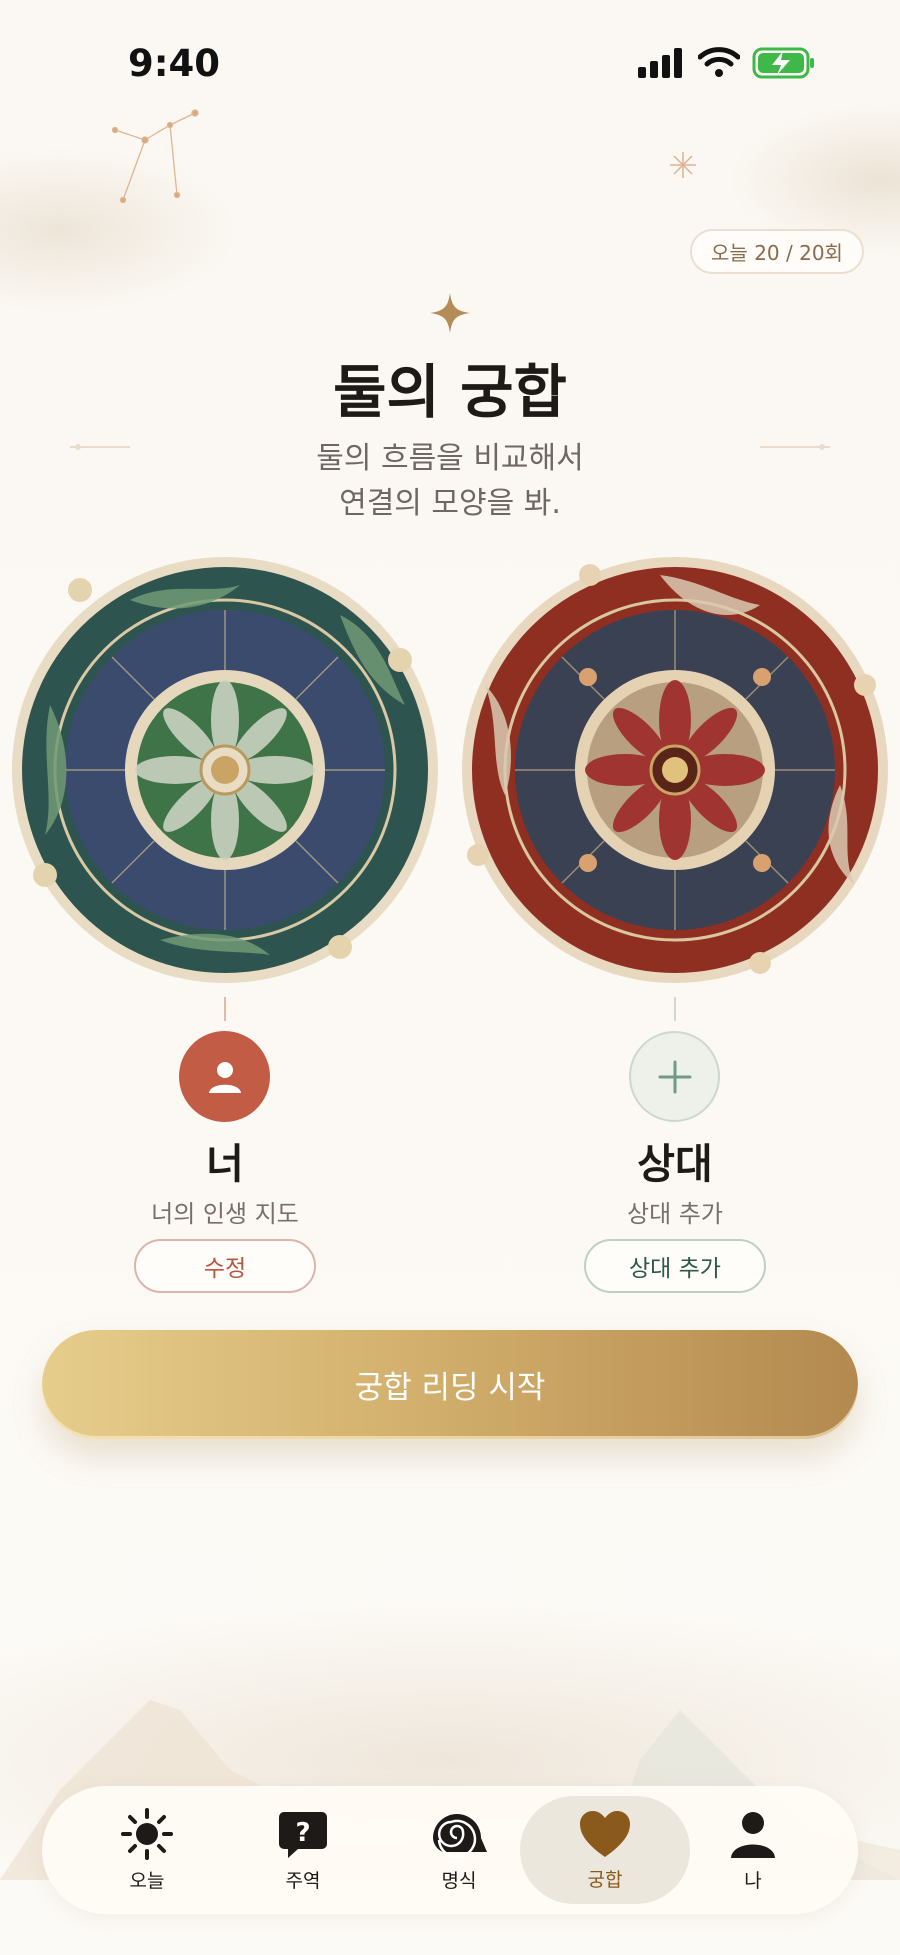 The image size is (900, 1955). I want to click on partner-connector-line, so click(675, 1009).